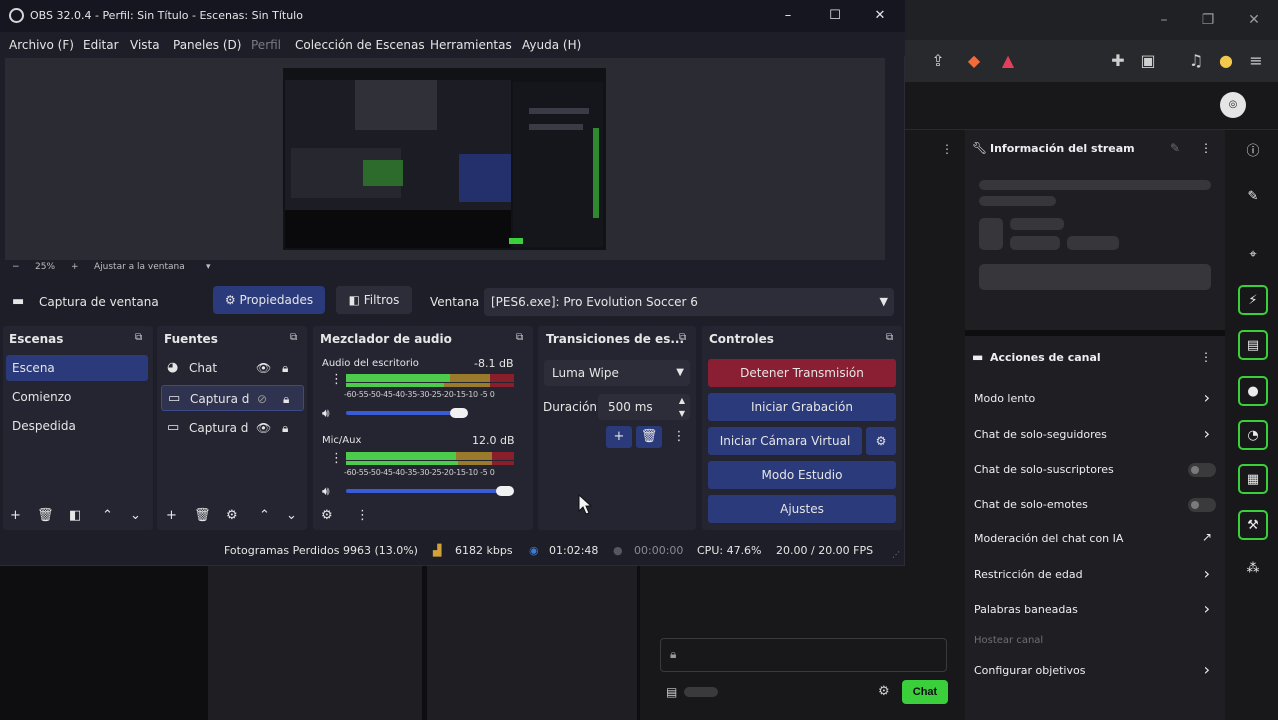 Image resolution: width=1278 pixels, height=720 pixels. Describe the element at coordinates (232, 368) in the screenshot. I see `source-item: ◕ Chat 👁︎ 🔒︎` at that location.